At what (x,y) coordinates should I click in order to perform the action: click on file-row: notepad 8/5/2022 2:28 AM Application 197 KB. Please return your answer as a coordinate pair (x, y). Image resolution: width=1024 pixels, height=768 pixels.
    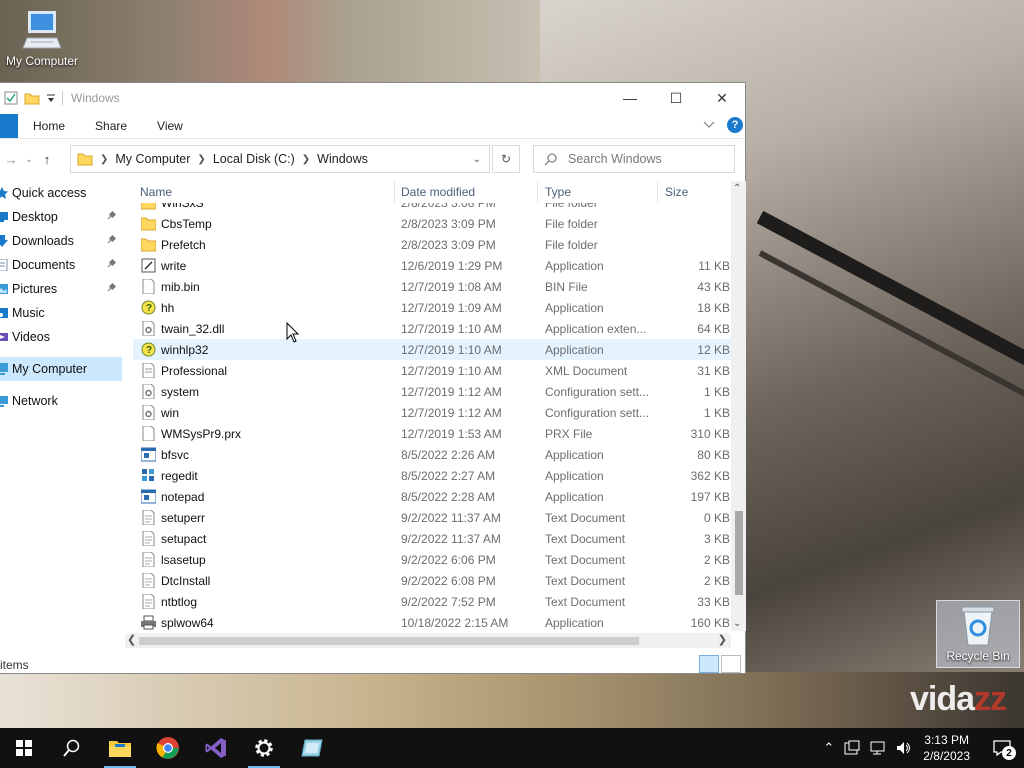
    Looking at the image, I should click on (433, 496).